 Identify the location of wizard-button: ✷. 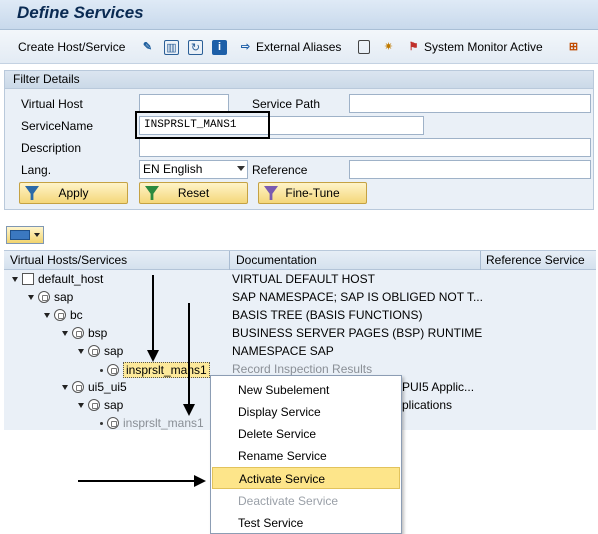
(388, 47).